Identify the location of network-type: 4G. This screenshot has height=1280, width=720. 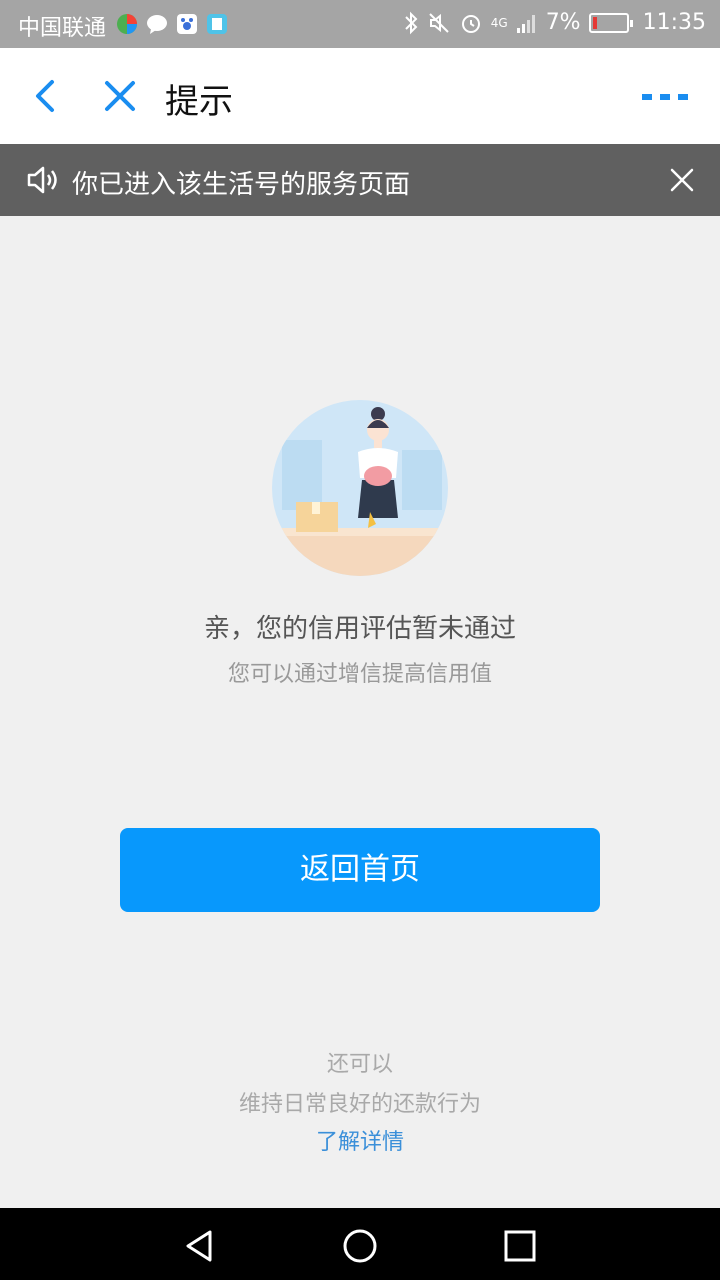
(499, 22).